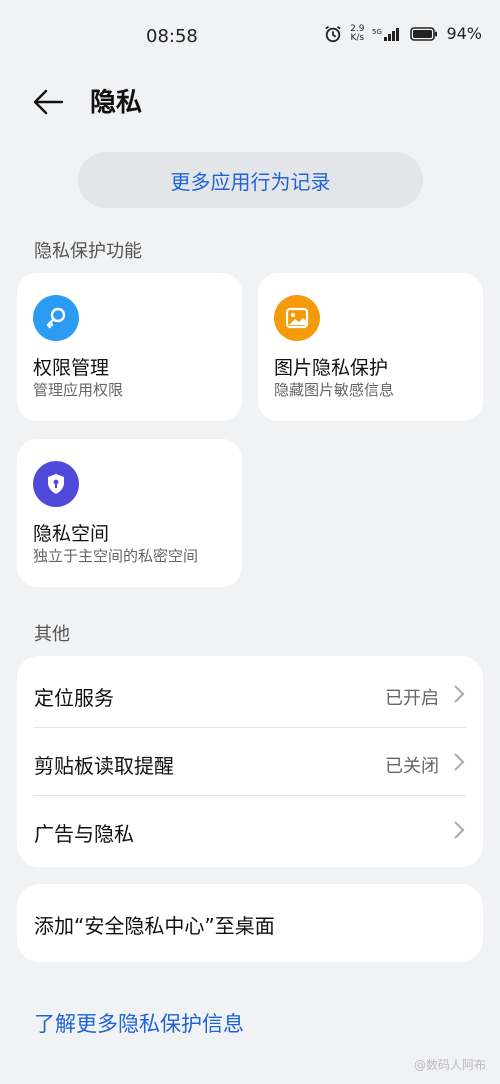 Image resolution: width=500 pixels, height=1084 pixels. I want to click on battery-percent: 94%, so click(464, 33).